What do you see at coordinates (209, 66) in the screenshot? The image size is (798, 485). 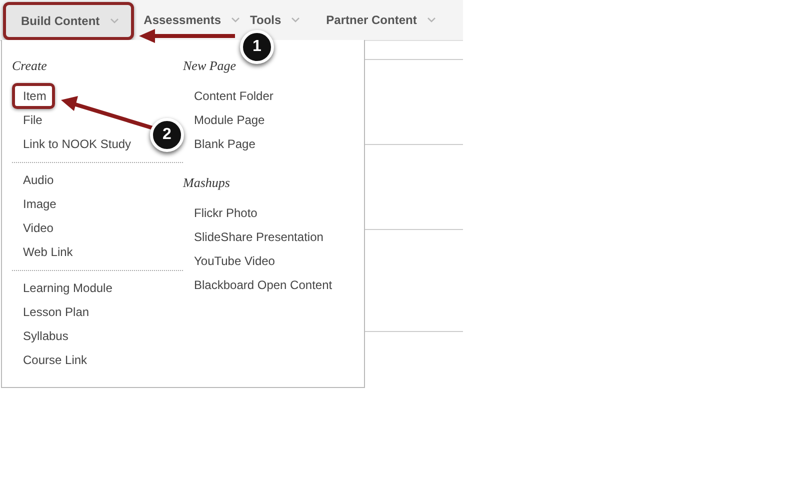 I see `menu-section-header: New Page` at bounding box center [209, 66].